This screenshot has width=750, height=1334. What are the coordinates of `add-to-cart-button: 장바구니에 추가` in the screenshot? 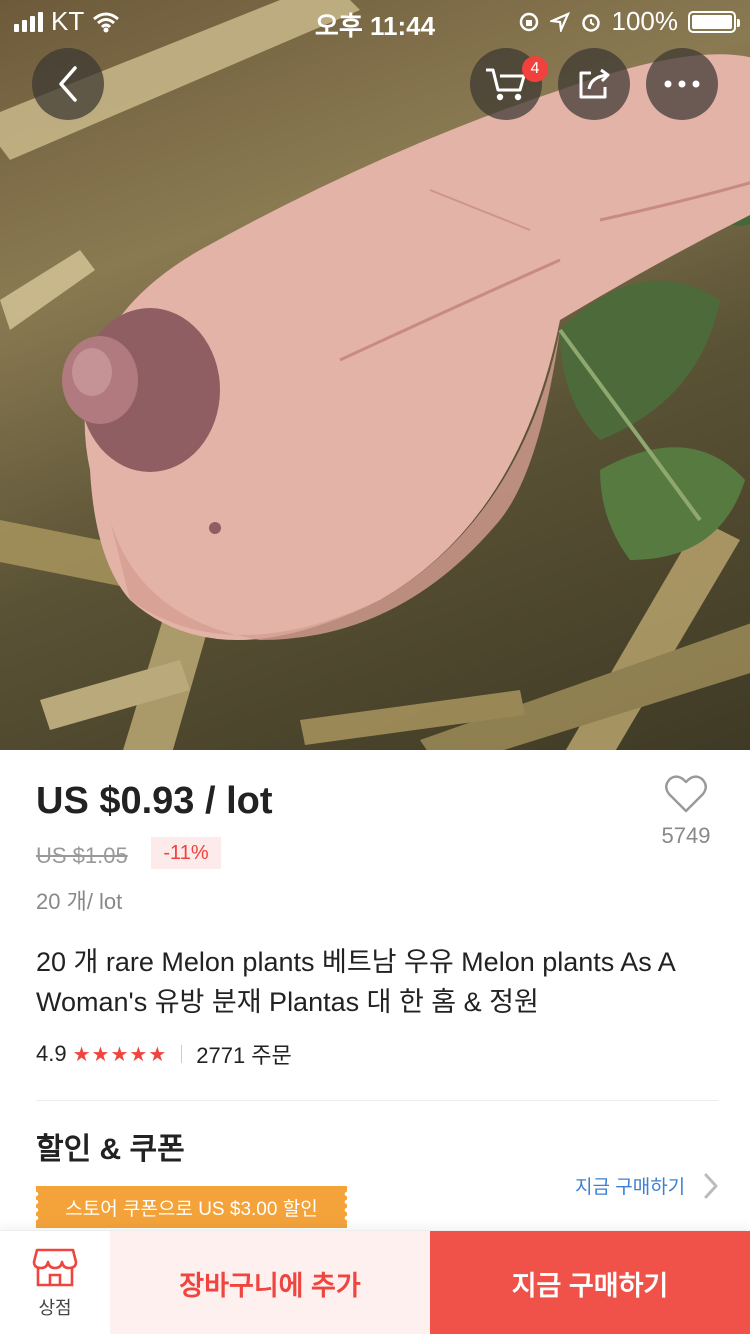 It's located at (270, 1282).